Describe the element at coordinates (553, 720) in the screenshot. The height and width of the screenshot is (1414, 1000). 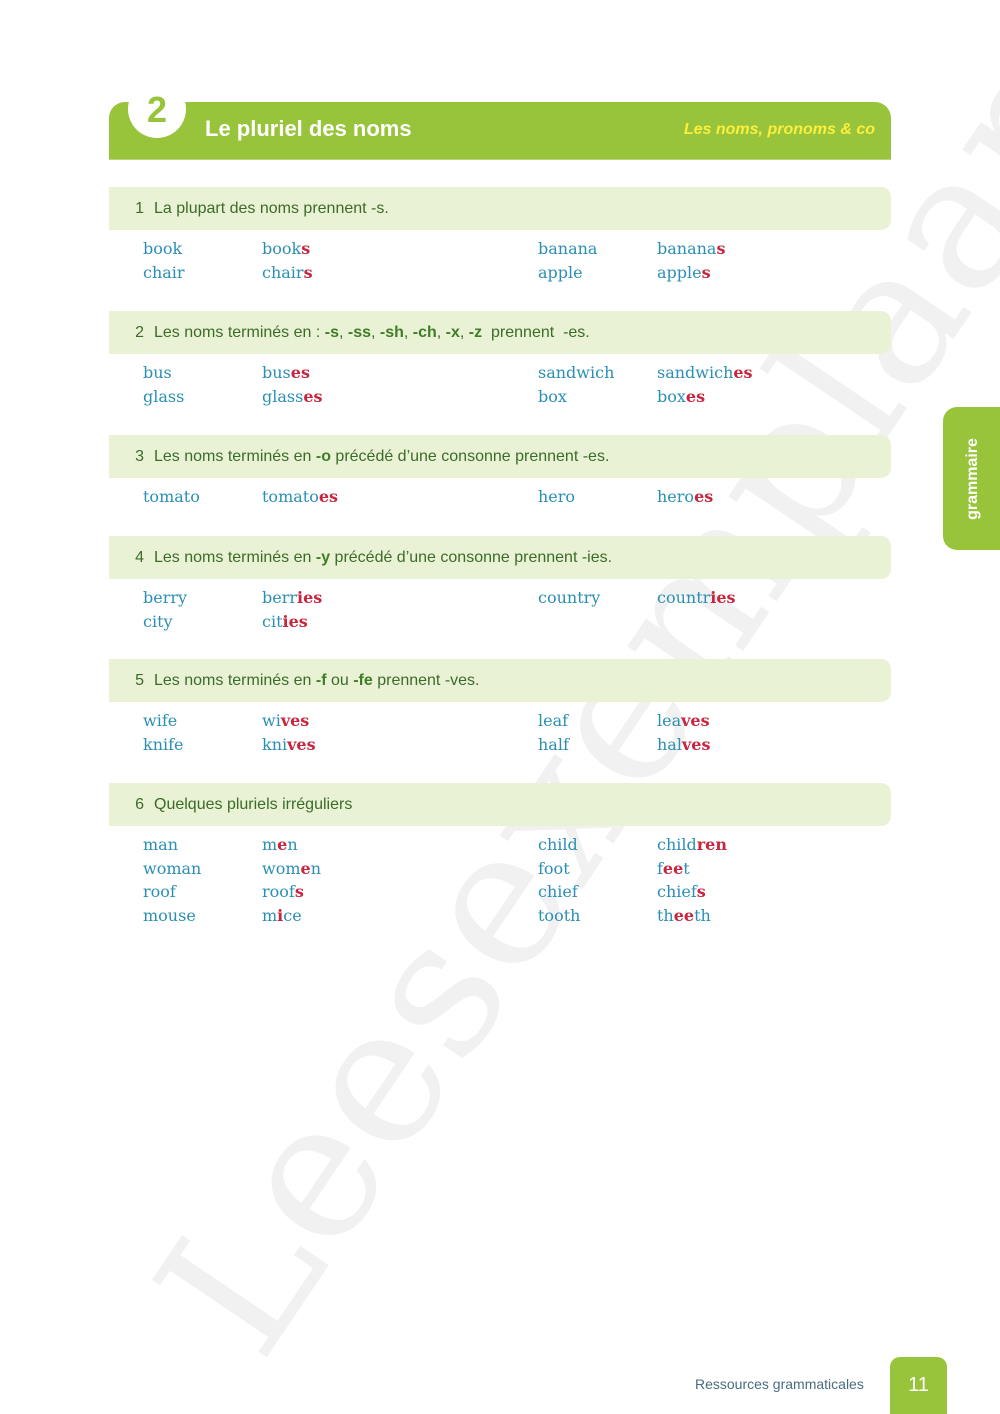
I see `singular-word: leaf` at that location.